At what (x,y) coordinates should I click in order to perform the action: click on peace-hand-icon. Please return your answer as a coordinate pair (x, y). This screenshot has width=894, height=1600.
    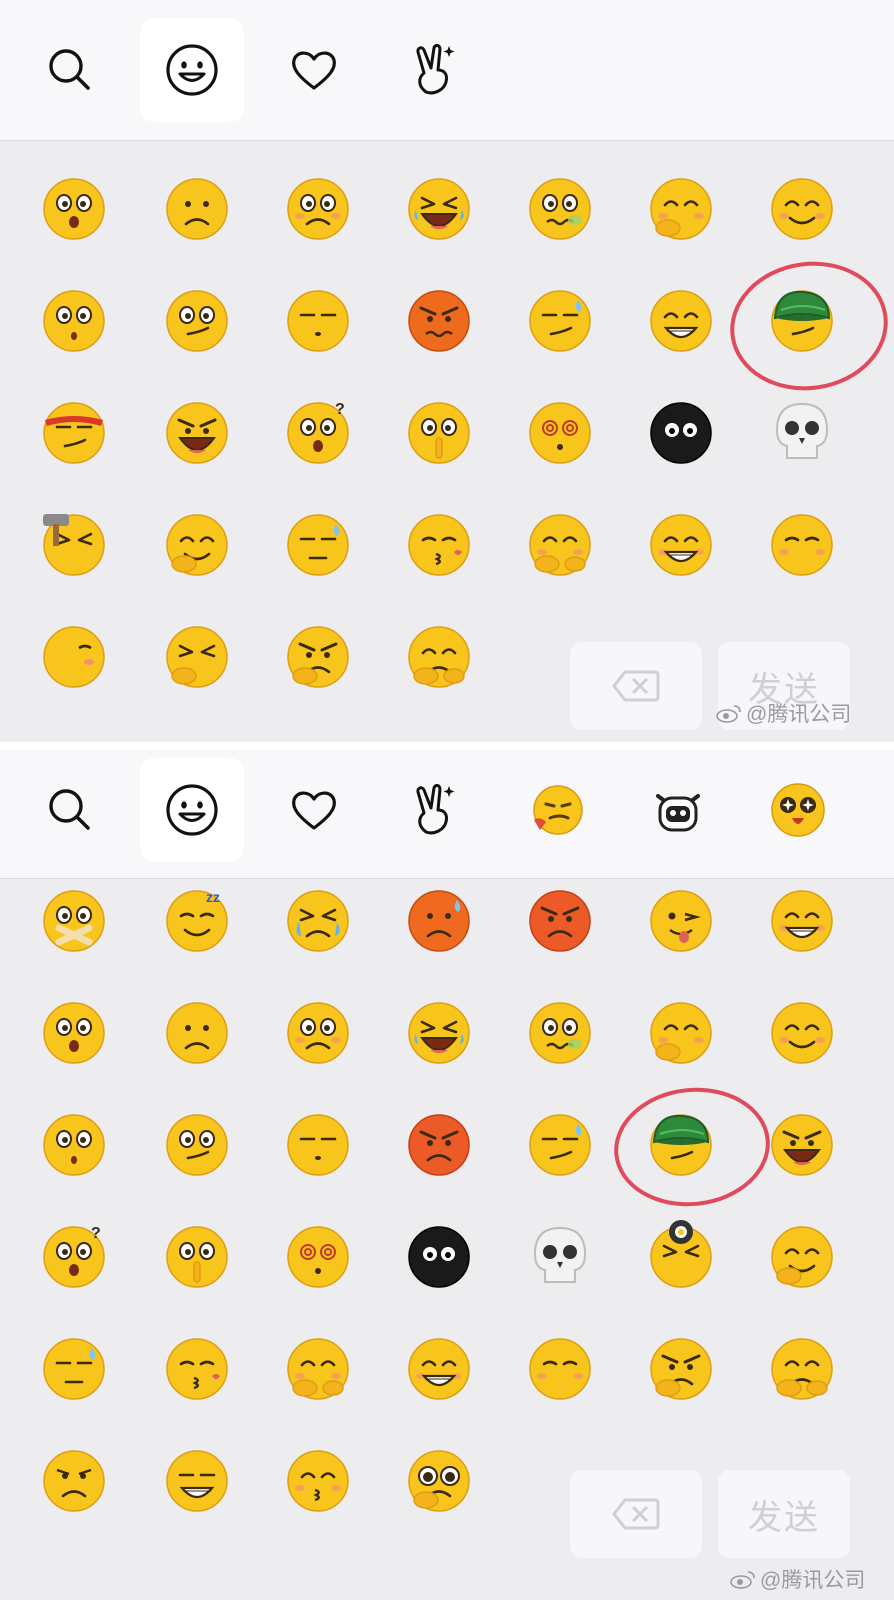
    Looking at the image, I should click on (435, 69).